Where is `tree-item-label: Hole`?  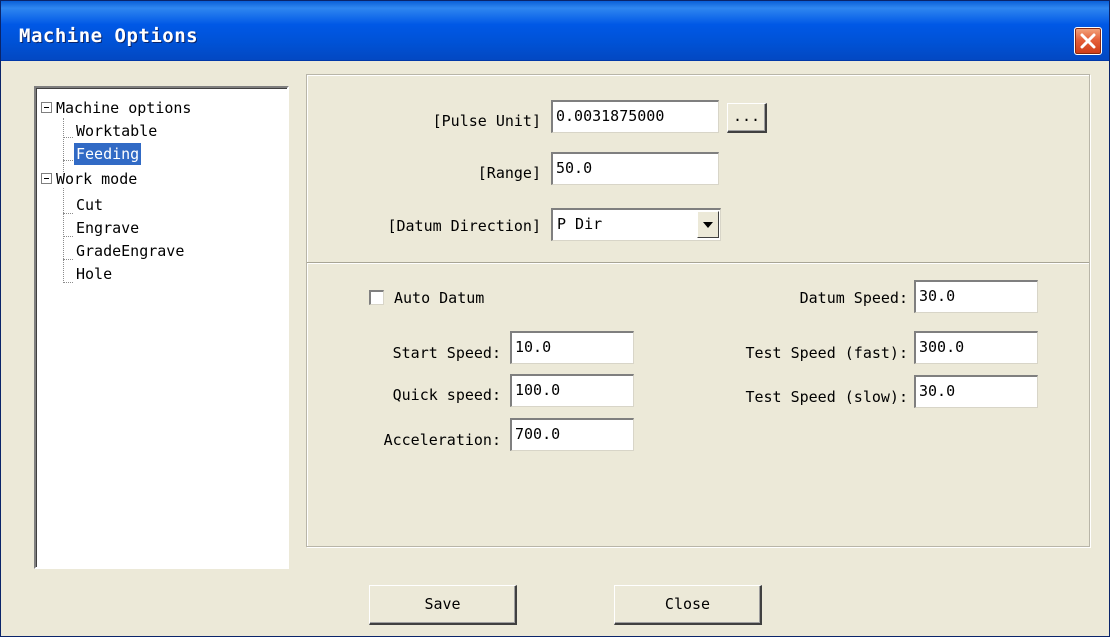 tree-item-label: Hole is located at coordinates (94, 274).